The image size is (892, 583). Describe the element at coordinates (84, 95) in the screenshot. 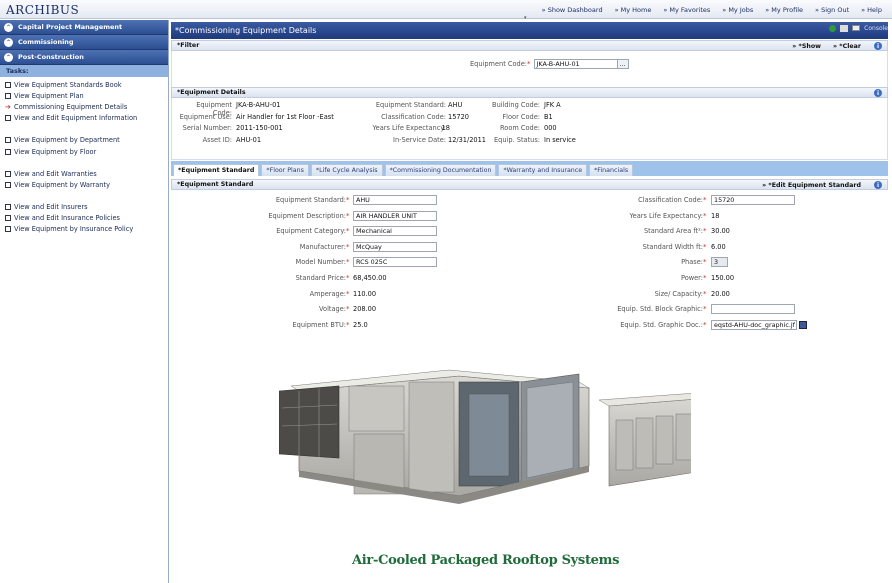

I see `task-item: View Equipment Plan` at that location.